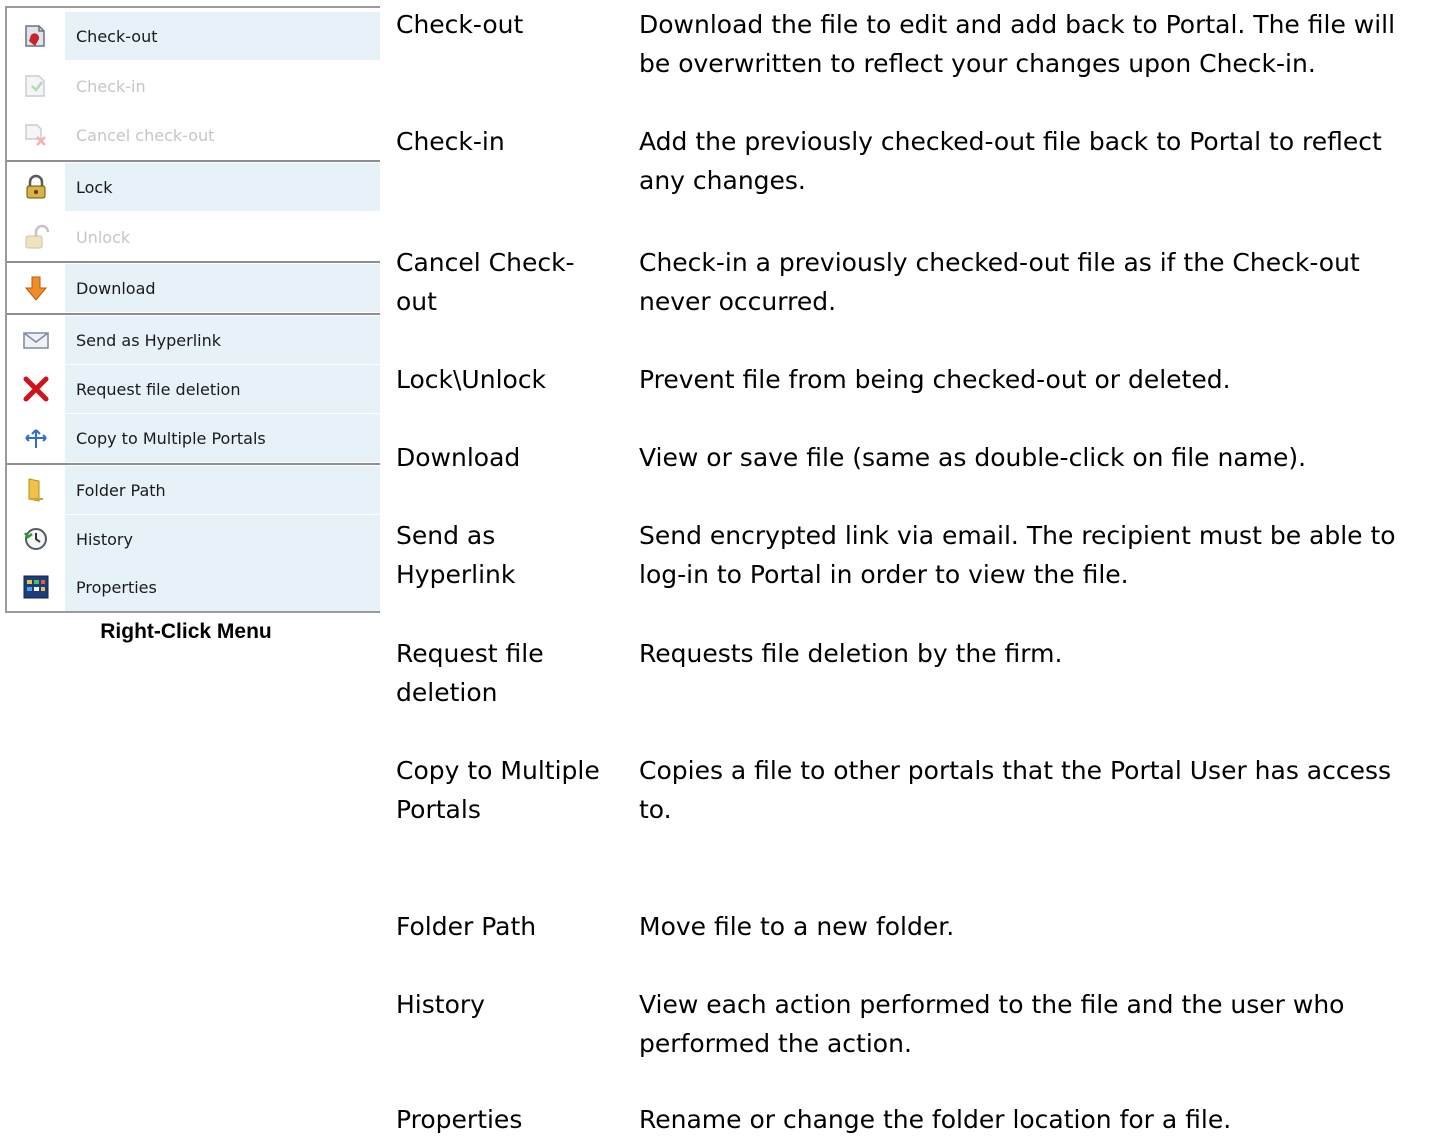 The width and height of the screenshot is (1429, 1139). Describe the element at coordinates (171, 438) in the screenshot. I see `menu-item-label: Copy to Multiple Portals` at that location.